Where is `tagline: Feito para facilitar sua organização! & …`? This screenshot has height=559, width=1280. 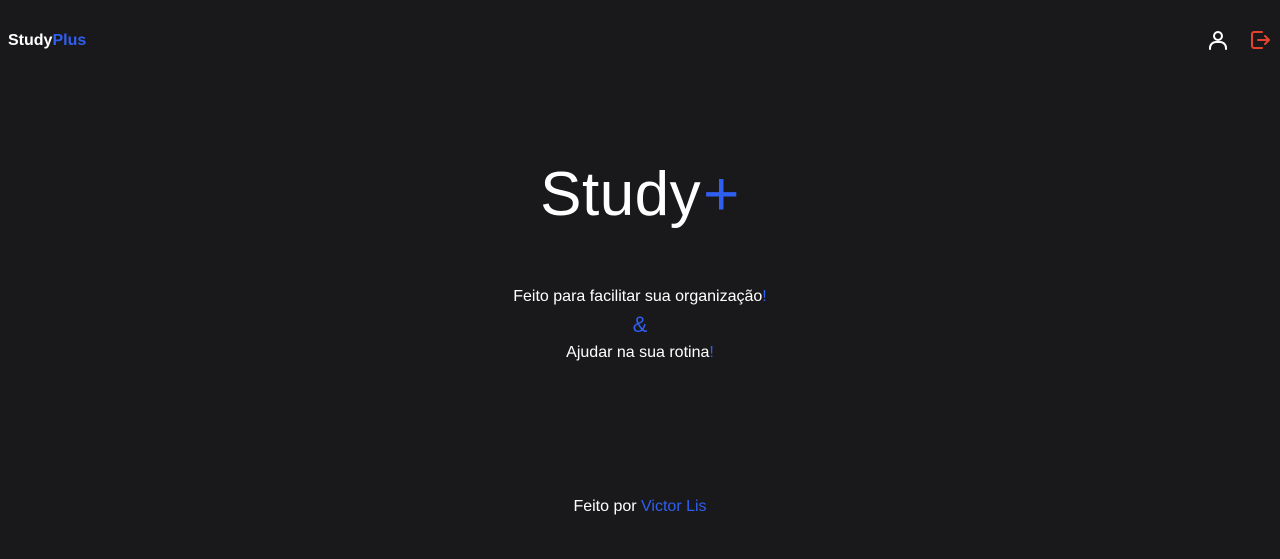 tagline: Feito para facilitar sua organização! & … is located at coordinates (640, 325).